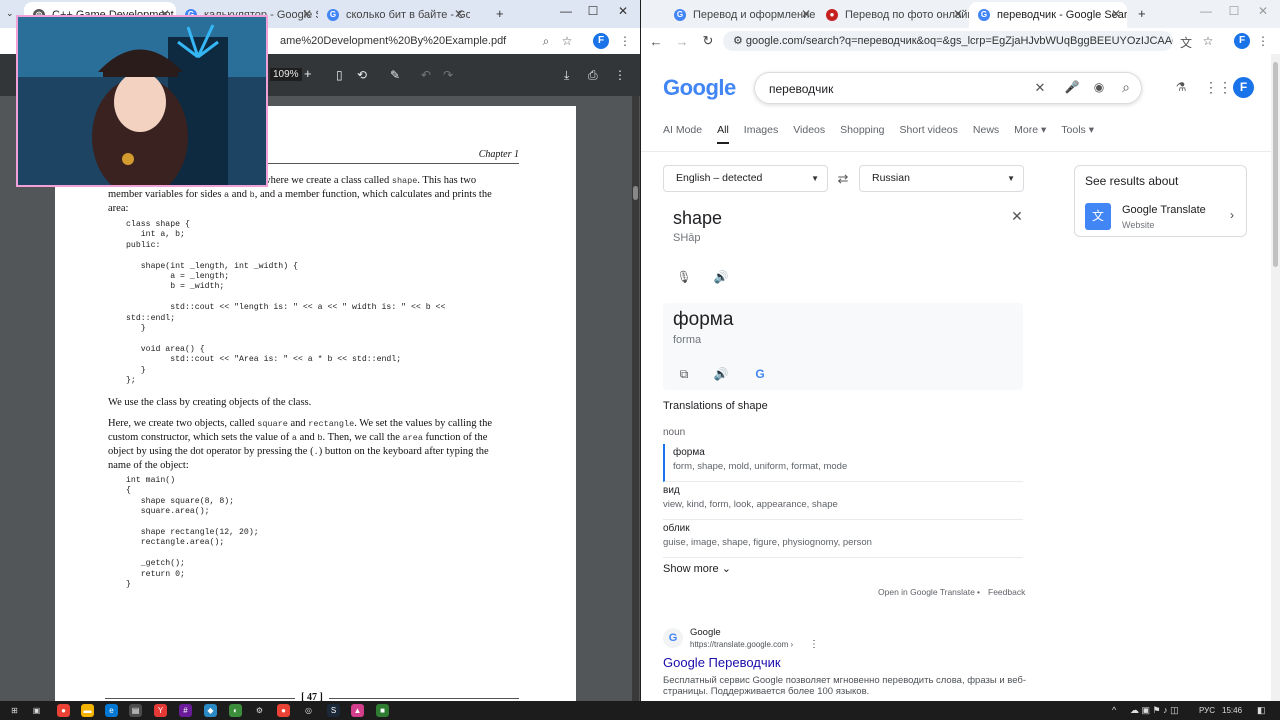 This screenshot has height=720, width=1280. What do you see at coordinates (426, 75) in the screenshot?
I see `undo-icon: ↶` at bounding box center [426, 75].